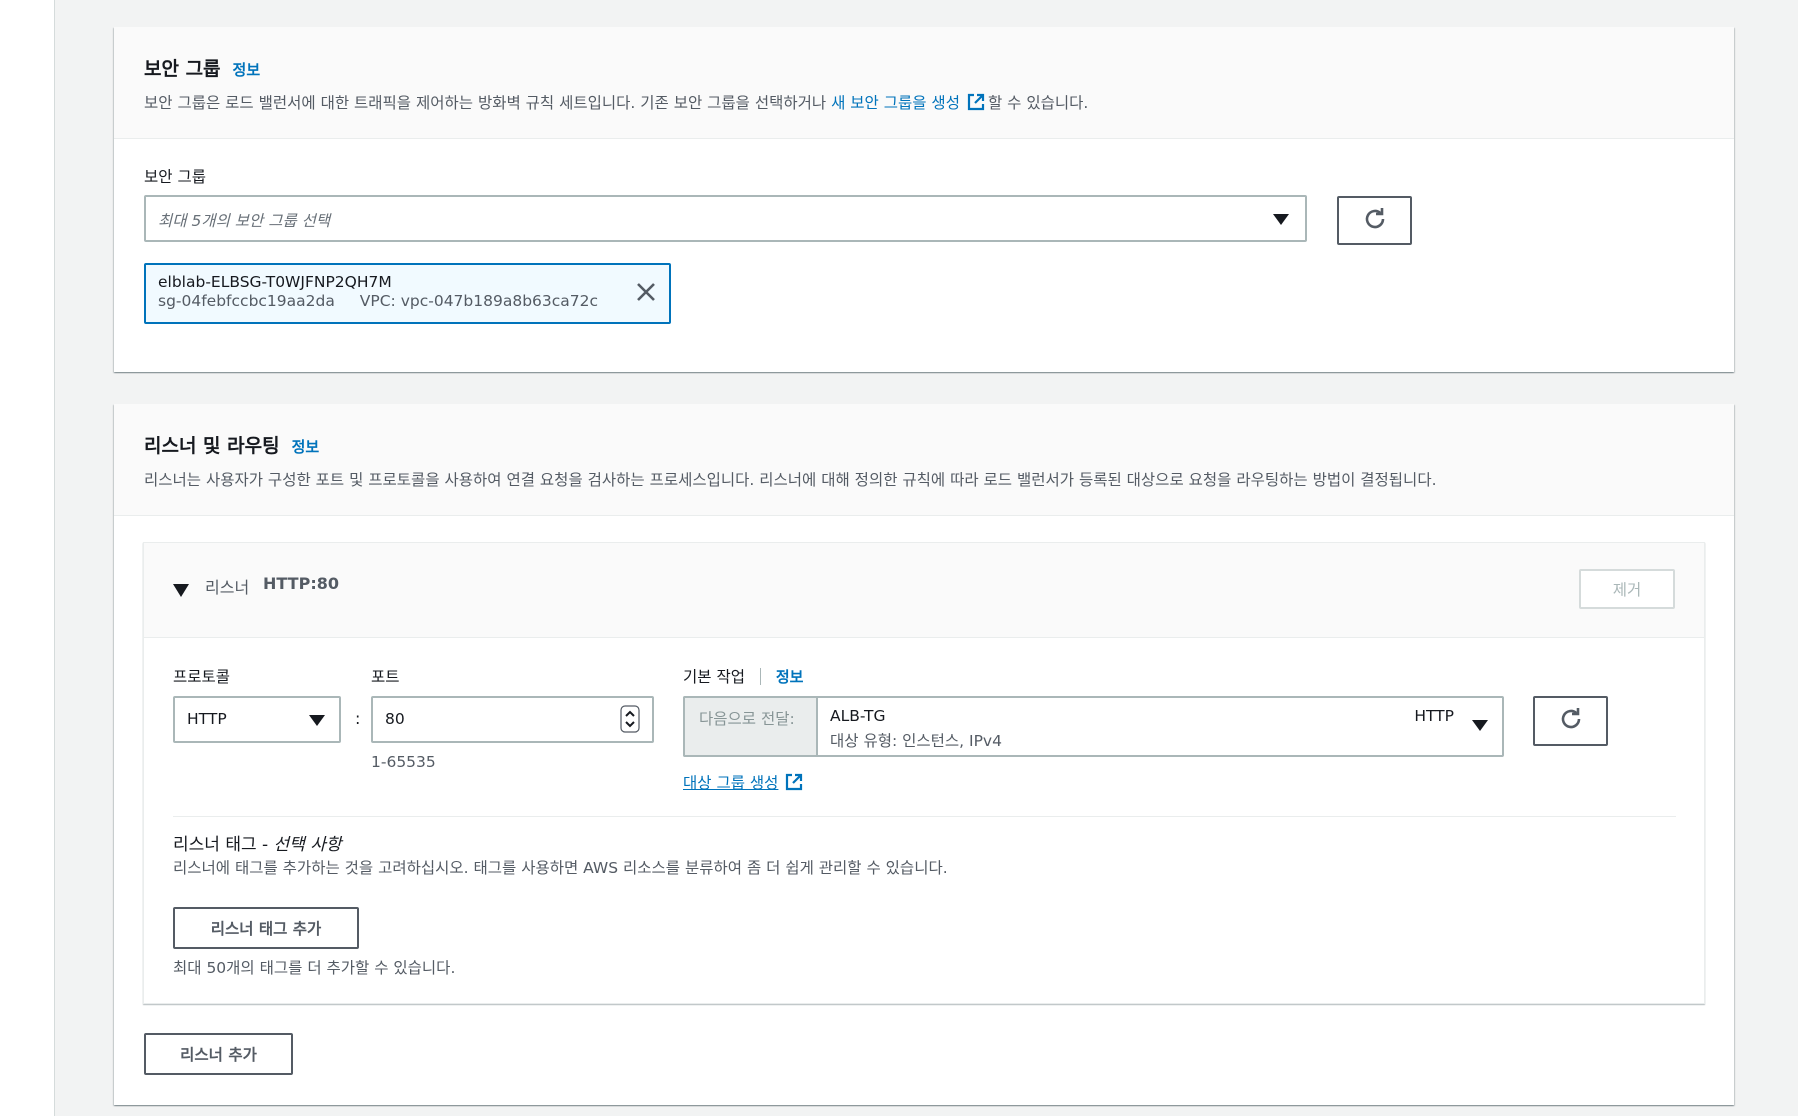  Describe the element at coordinates (212, 446) in the screenshot. I see `listeners-title: 리스너 및 라우팅` at that location.